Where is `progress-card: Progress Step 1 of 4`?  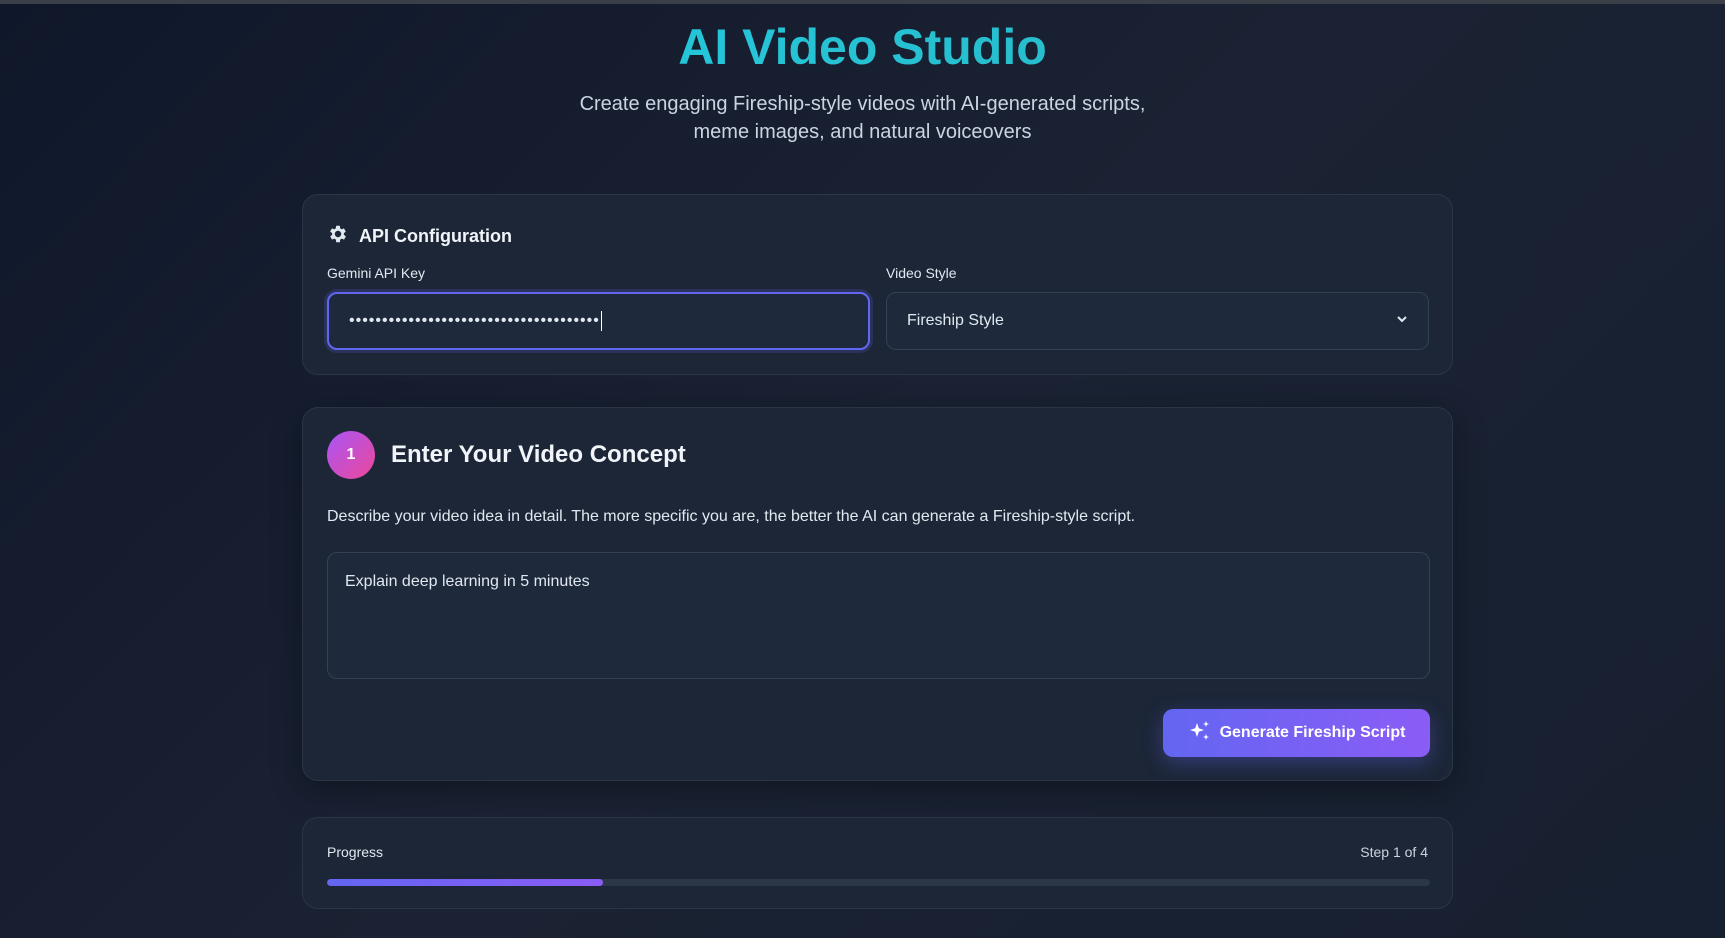 progress-card: Progress Step 1 of 4 is located at coordinates (877, 863).